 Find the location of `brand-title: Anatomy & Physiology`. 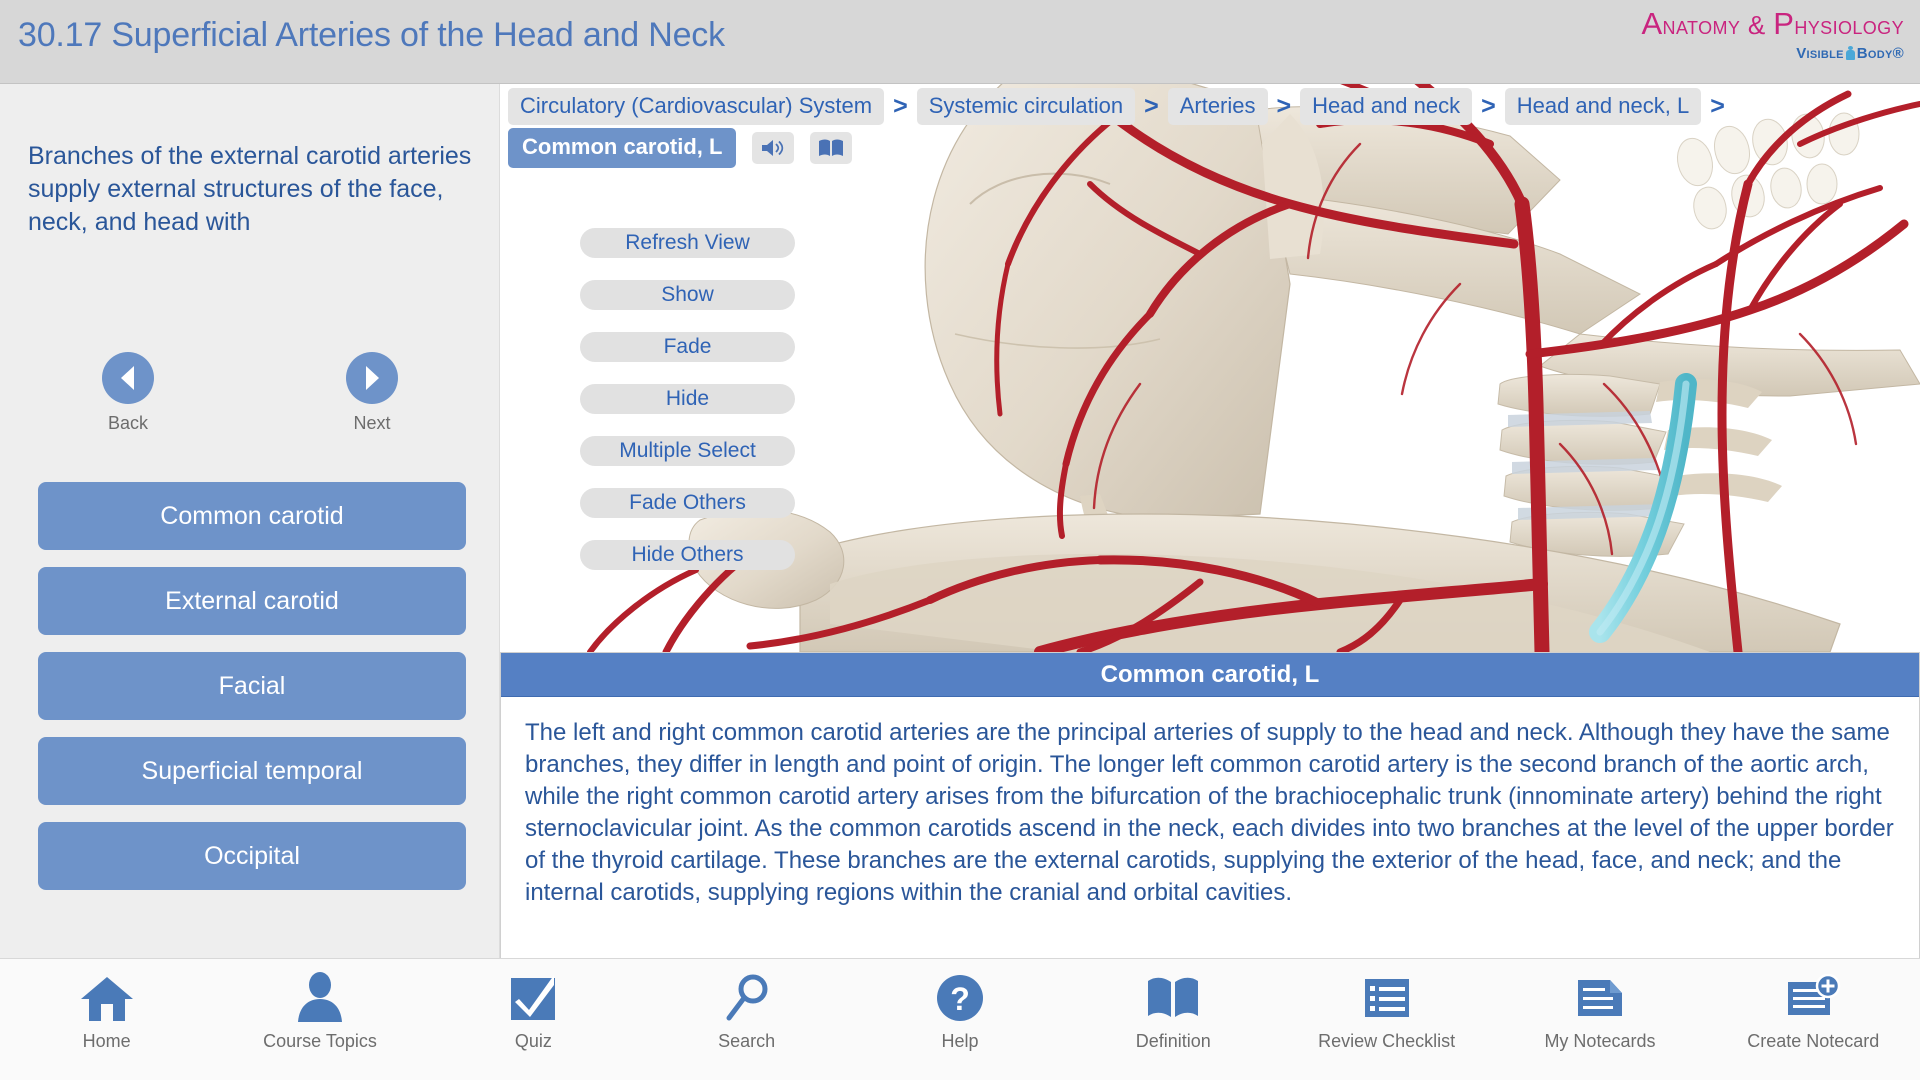

brand-title: Anatomy & Physiology is located at coordinates (1772, 23).